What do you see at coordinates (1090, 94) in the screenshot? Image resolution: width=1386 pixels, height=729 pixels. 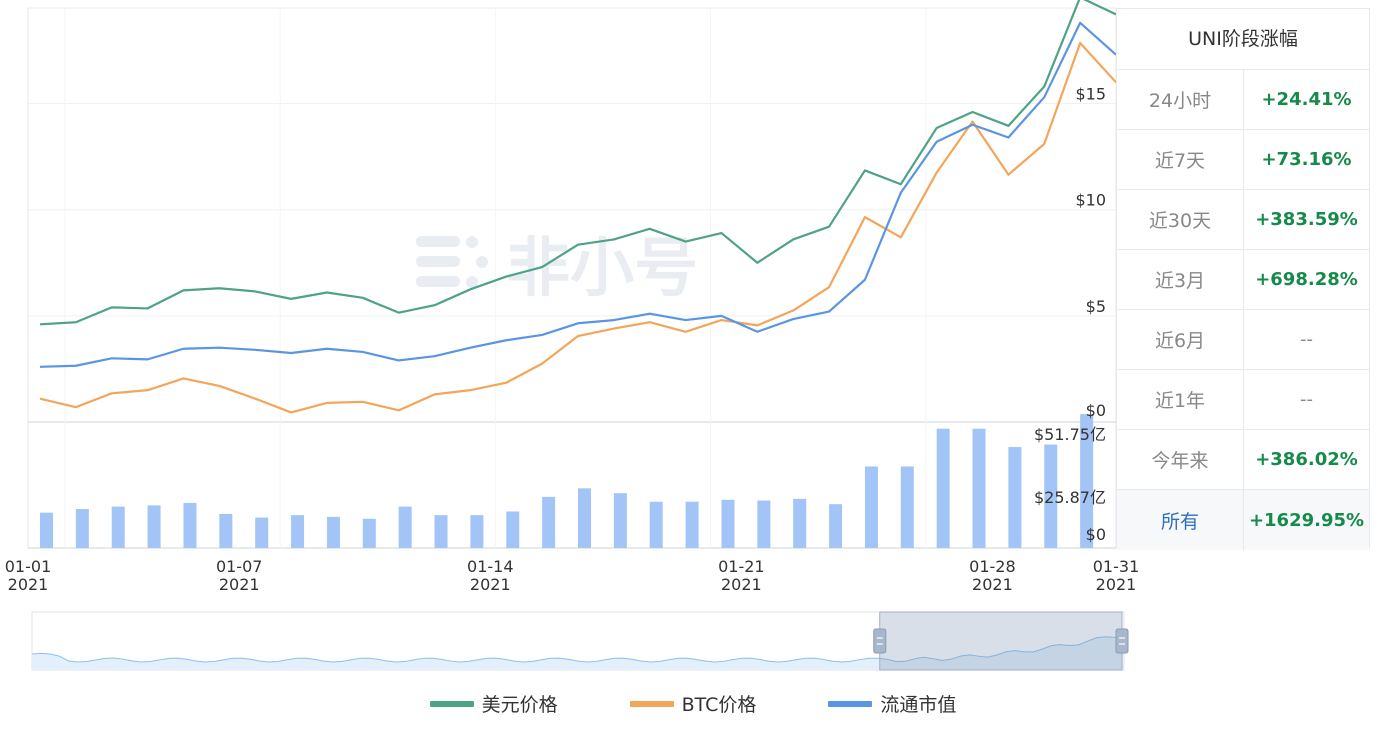 I see `price-tick-label: $15` at bounding box center [1090, 94].